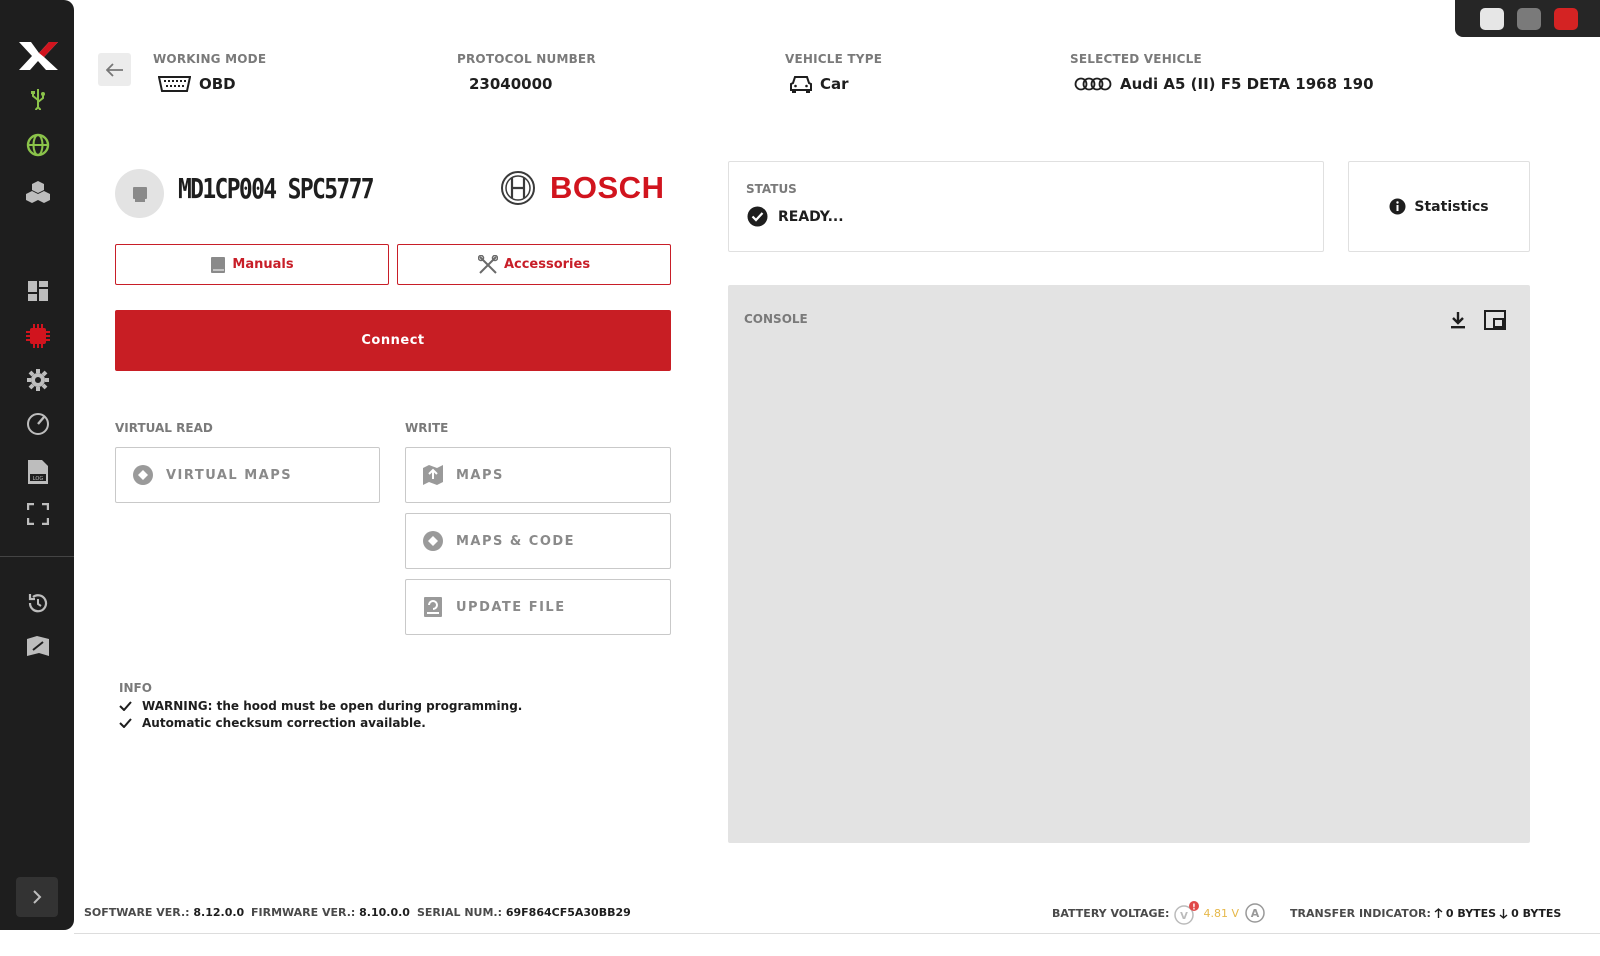 The image size is (1600, 956). What do you see at coordinates (776, 319) in the screenshot?
I see `console-label: CONSOLE` at bounding box center [776, 319].